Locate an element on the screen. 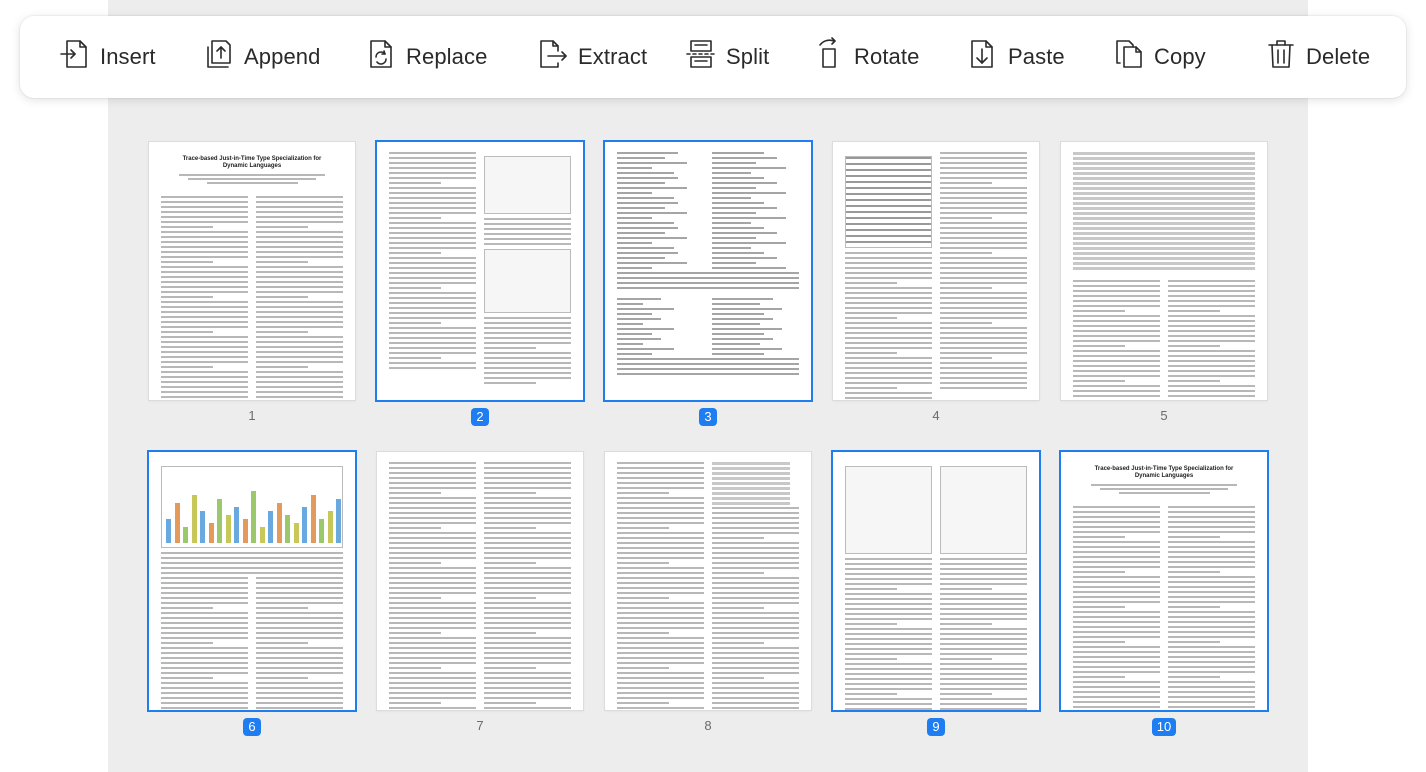 This screenshot has width=1426, height=772. copy-label: Copy is located at coordinates (1180, 56).